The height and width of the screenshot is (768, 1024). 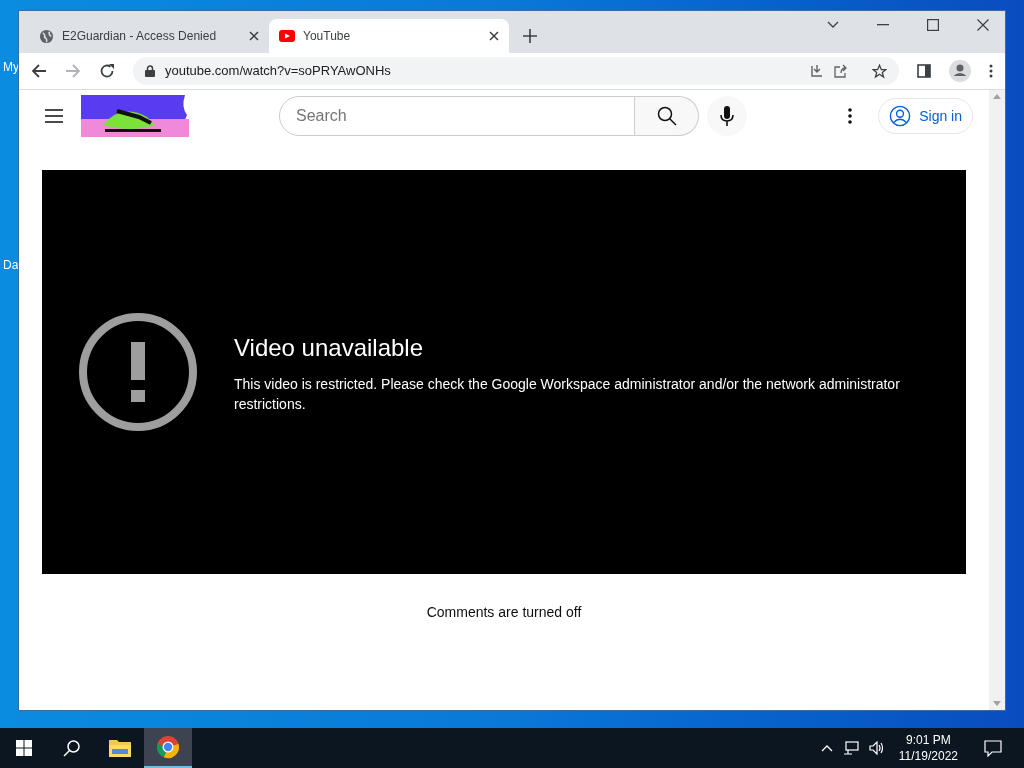 I want to click on comments-notice: Comments are turned off, so click(x=504, y=612).